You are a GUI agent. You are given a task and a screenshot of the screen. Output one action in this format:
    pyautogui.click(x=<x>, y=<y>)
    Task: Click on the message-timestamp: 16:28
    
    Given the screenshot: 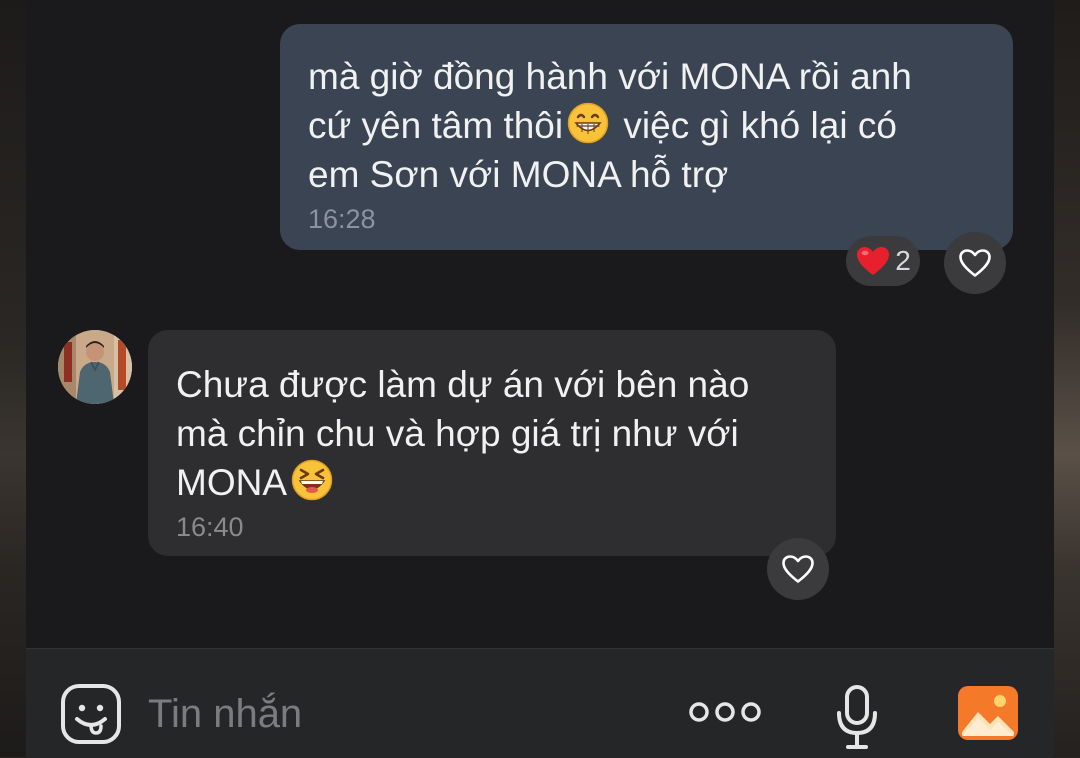 What is the action you would take?
    pyautogui.click(x=342, y=219)
    